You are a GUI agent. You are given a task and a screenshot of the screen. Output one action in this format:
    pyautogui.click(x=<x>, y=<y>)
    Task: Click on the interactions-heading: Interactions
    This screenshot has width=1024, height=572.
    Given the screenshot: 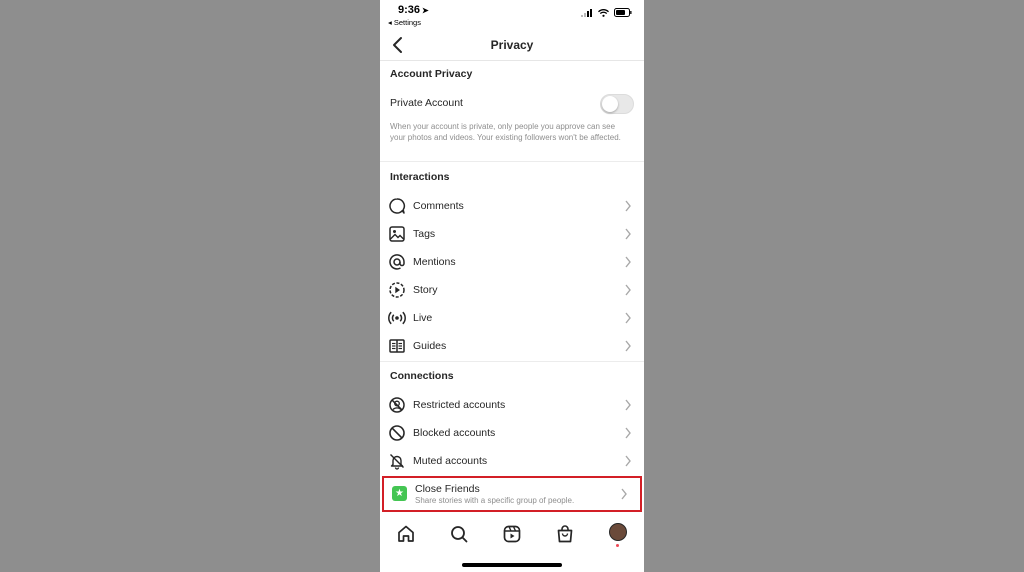 What is the action you would take?
    pyautogui.click(x=420, y=177)
    